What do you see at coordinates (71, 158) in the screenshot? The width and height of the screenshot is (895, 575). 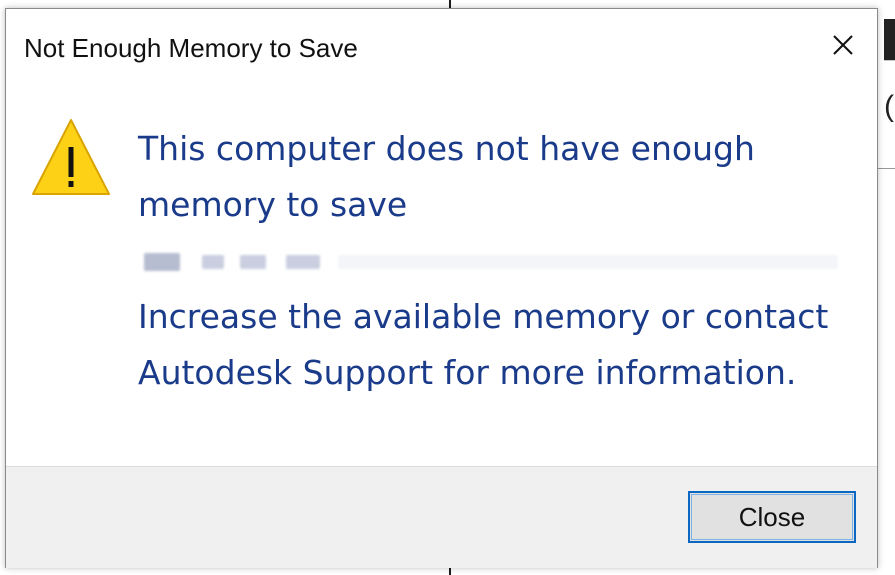 I see `warning-icon` at bounding box center [71, 158].